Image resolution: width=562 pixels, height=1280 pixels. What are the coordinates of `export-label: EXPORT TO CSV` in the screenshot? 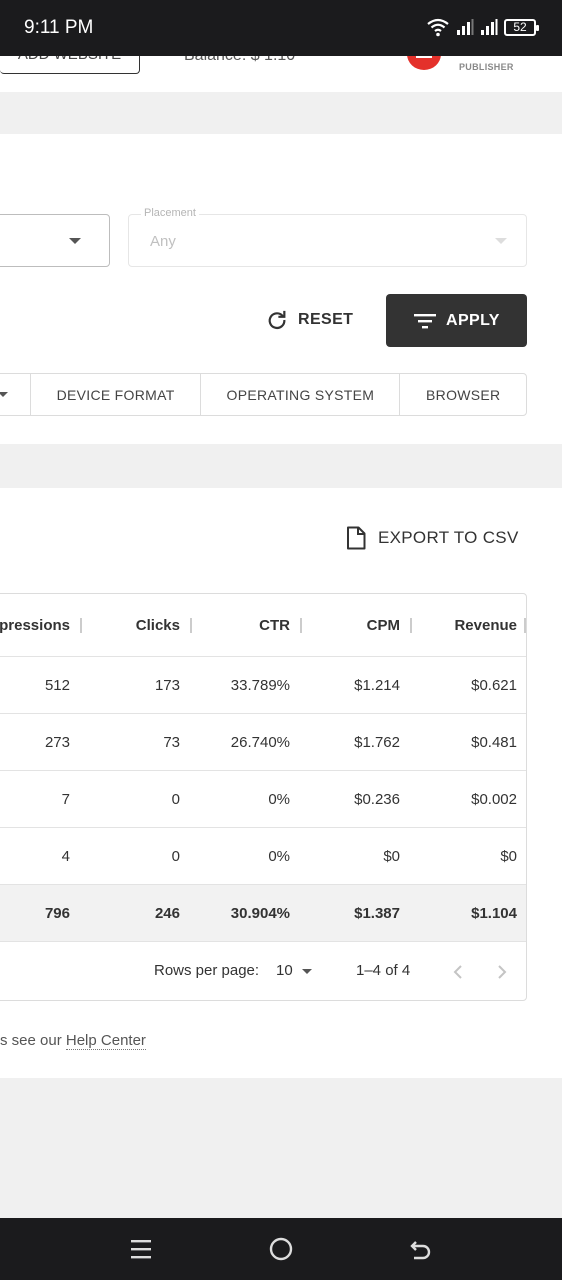 It's located at (448, 537).